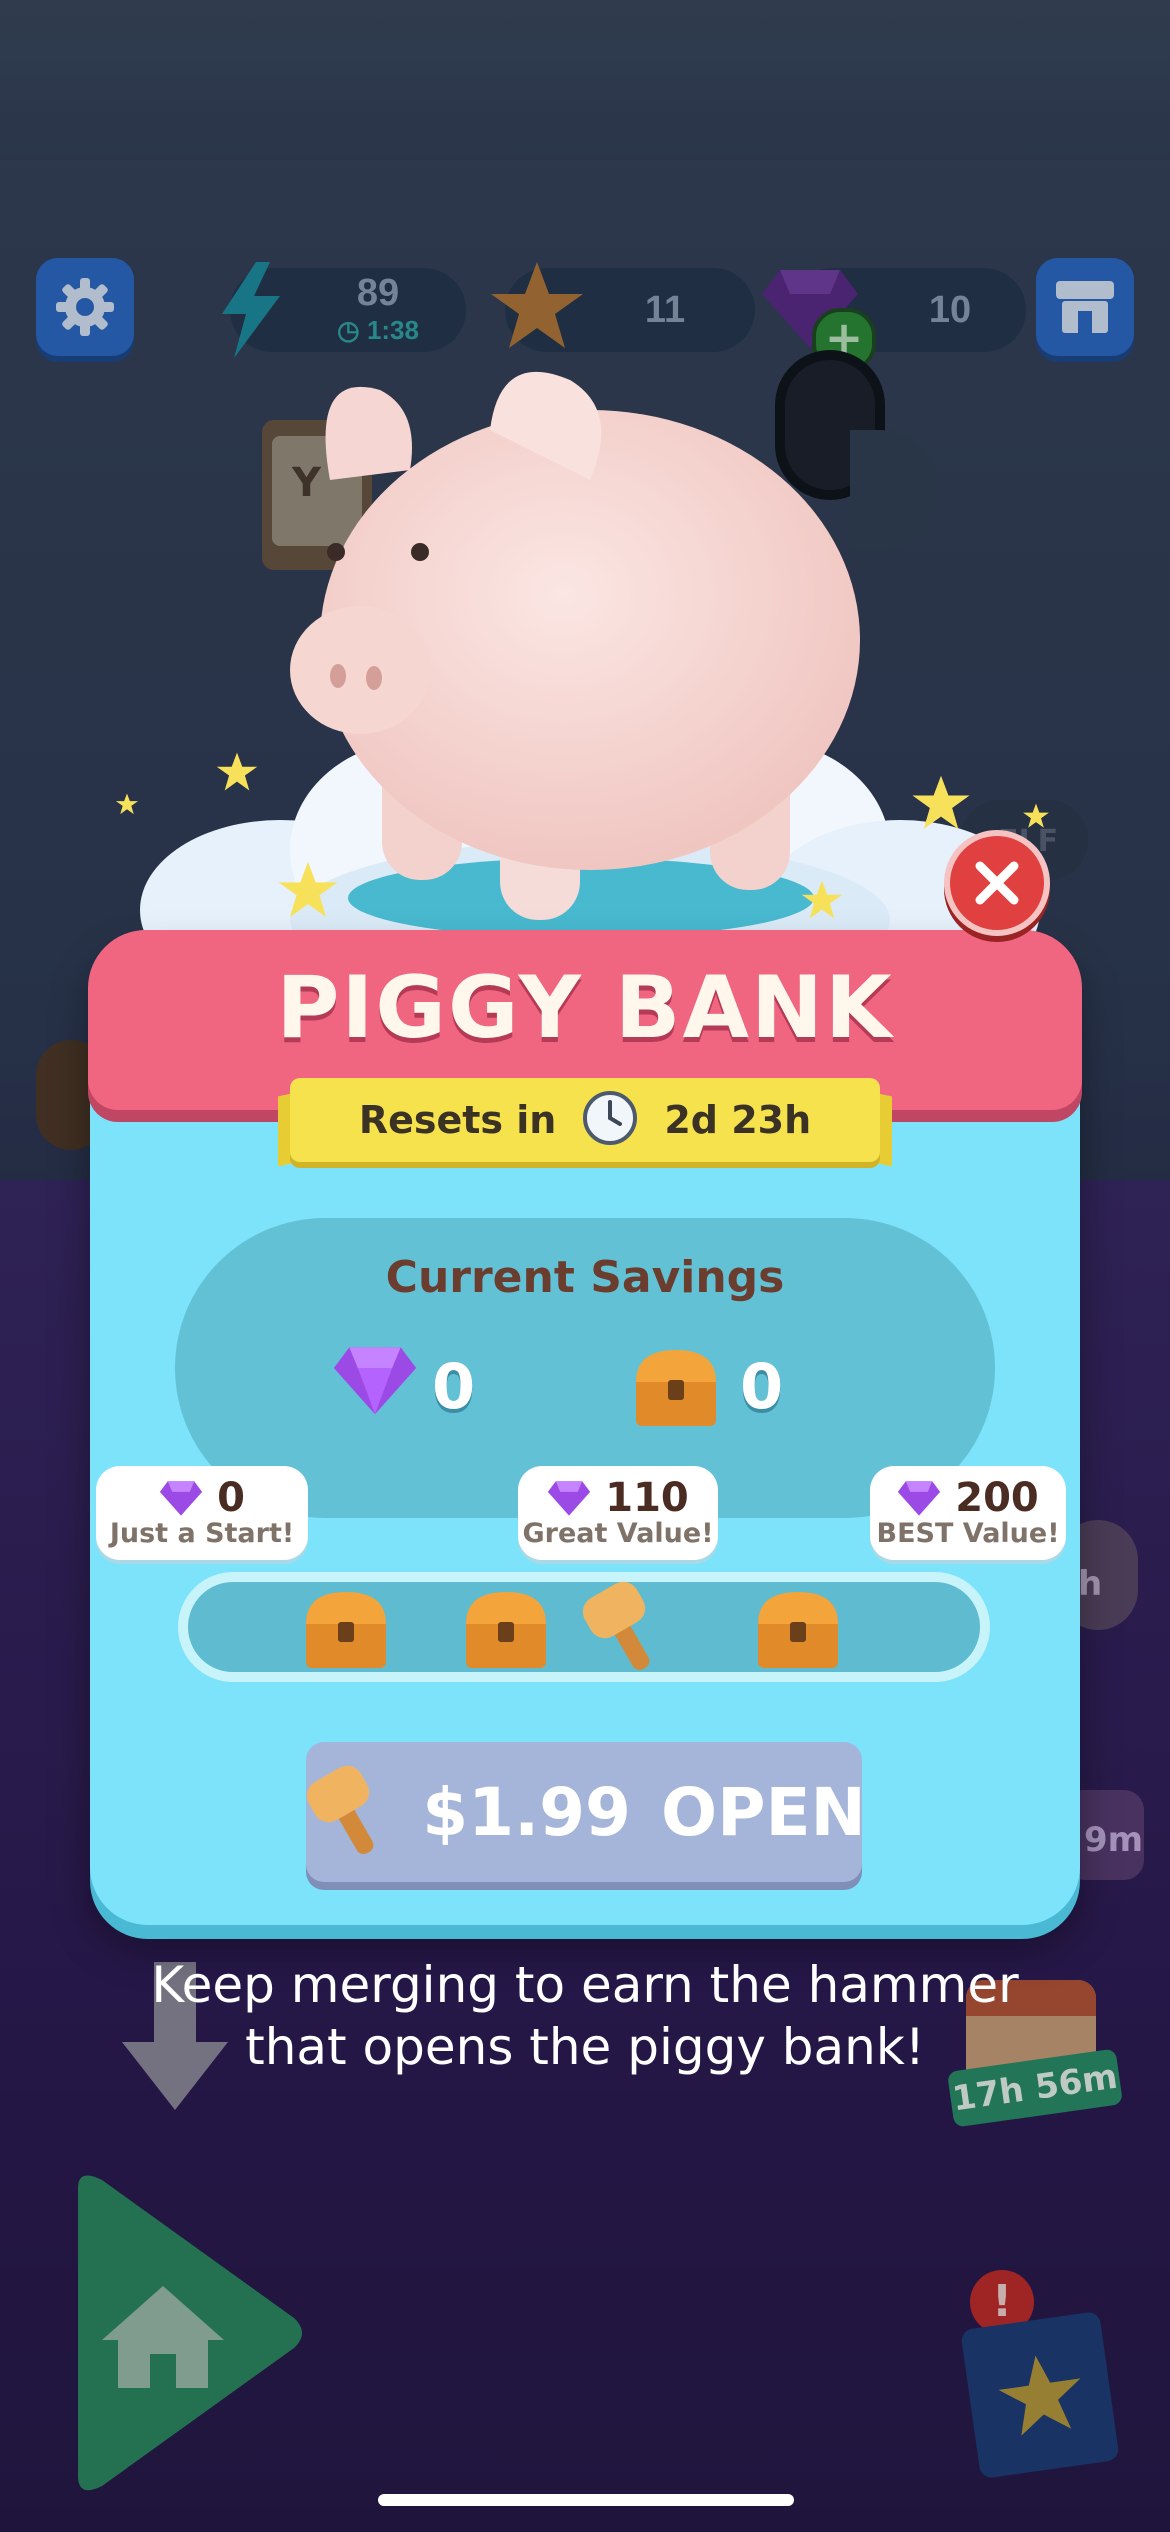 The height and width of the screenshot is (2532, 1170). What do you see at coordinates (738, 1120) in the screenshot?
I see `resets-time: 2d 23h` at bounding box center [738, 1120].